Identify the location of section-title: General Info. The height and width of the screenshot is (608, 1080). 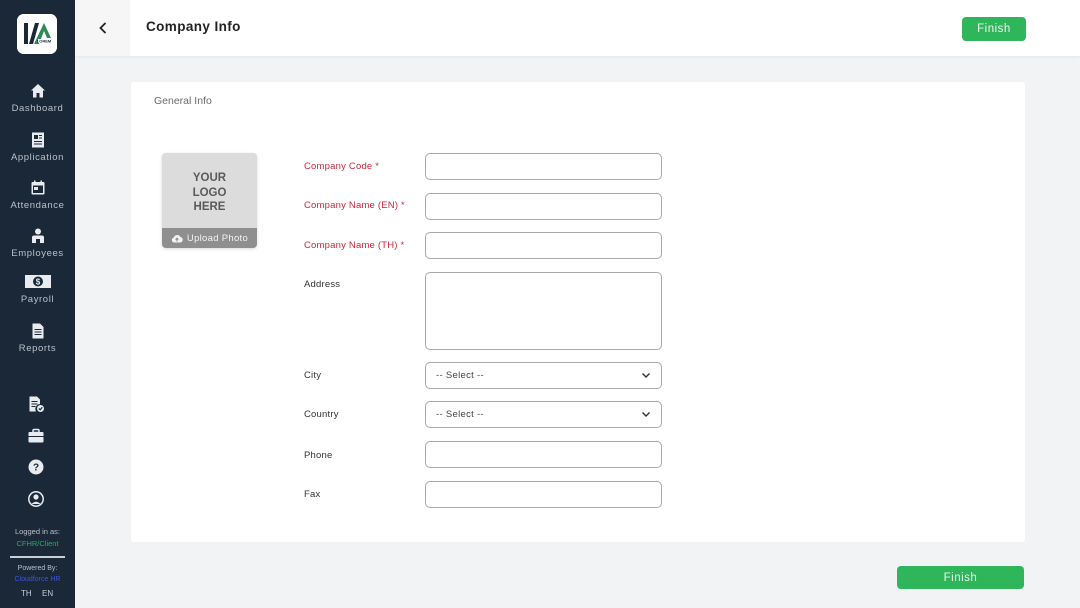
(183, 101).